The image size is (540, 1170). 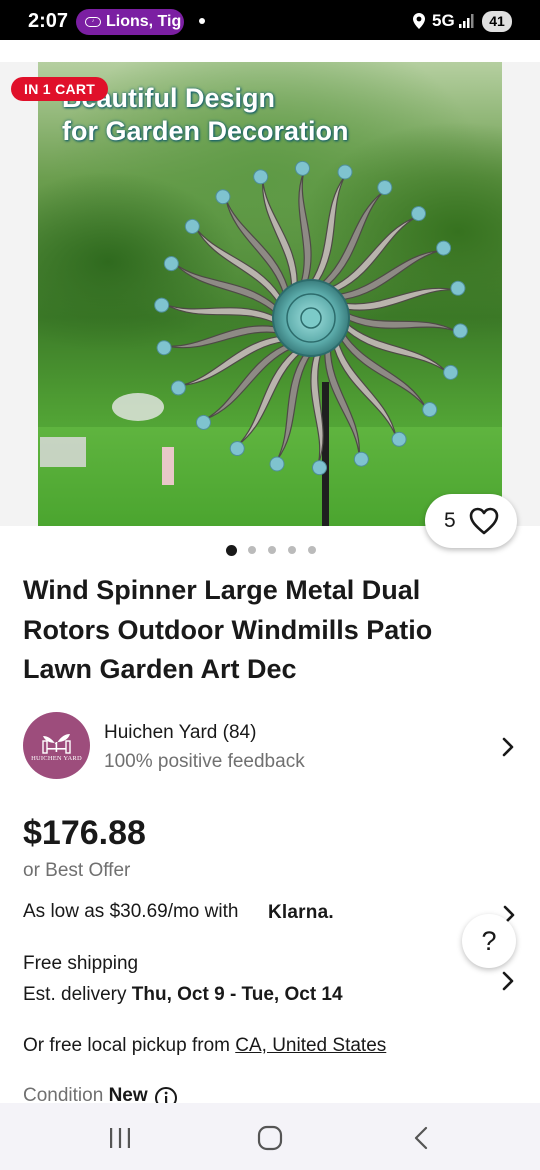 I want to click on status-time: 2:07, so click(x=48, y=21).